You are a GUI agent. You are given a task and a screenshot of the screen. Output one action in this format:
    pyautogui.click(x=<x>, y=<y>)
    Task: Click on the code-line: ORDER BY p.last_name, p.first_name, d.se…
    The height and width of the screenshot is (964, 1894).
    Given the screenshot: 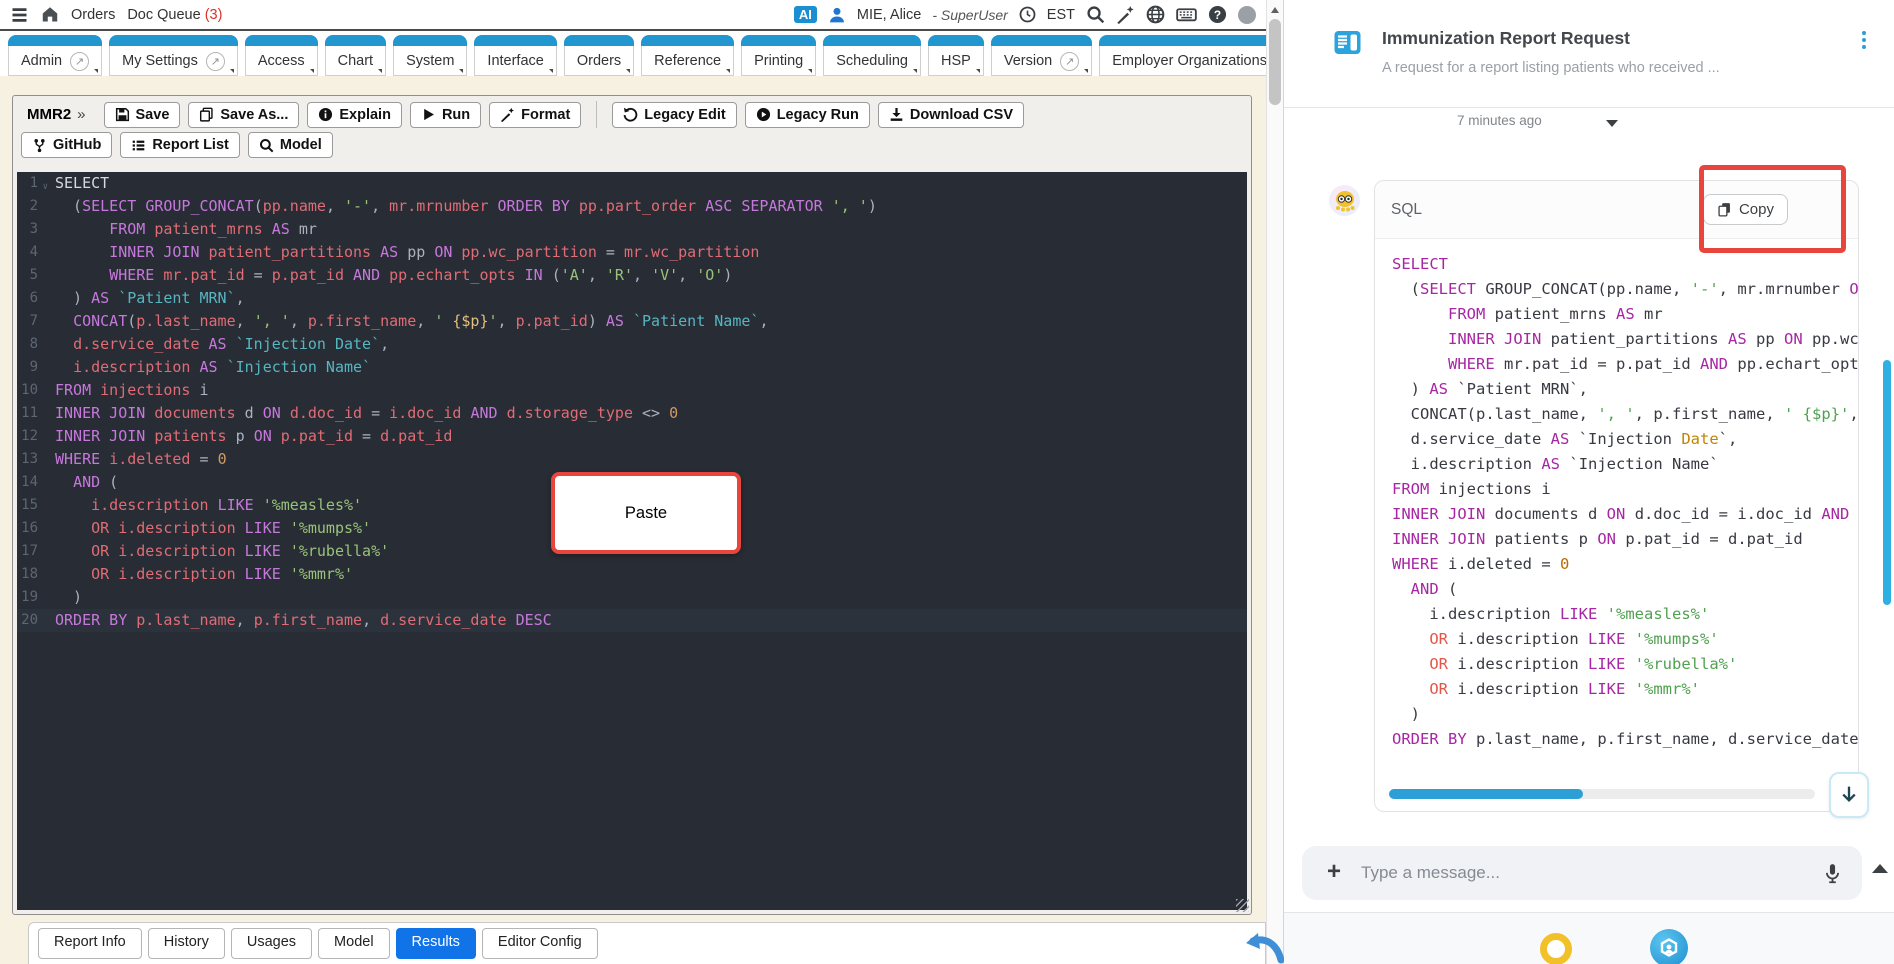 What is the action you would take?
    pyautogui.click(x=1625, y=739)
    